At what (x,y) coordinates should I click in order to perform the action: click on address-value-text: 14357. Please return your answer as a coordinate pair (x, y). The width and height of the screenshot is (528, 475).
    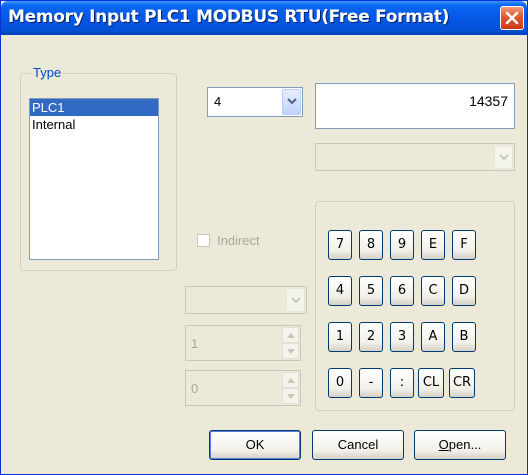
    Looking at the image, I should click on (488, 101).